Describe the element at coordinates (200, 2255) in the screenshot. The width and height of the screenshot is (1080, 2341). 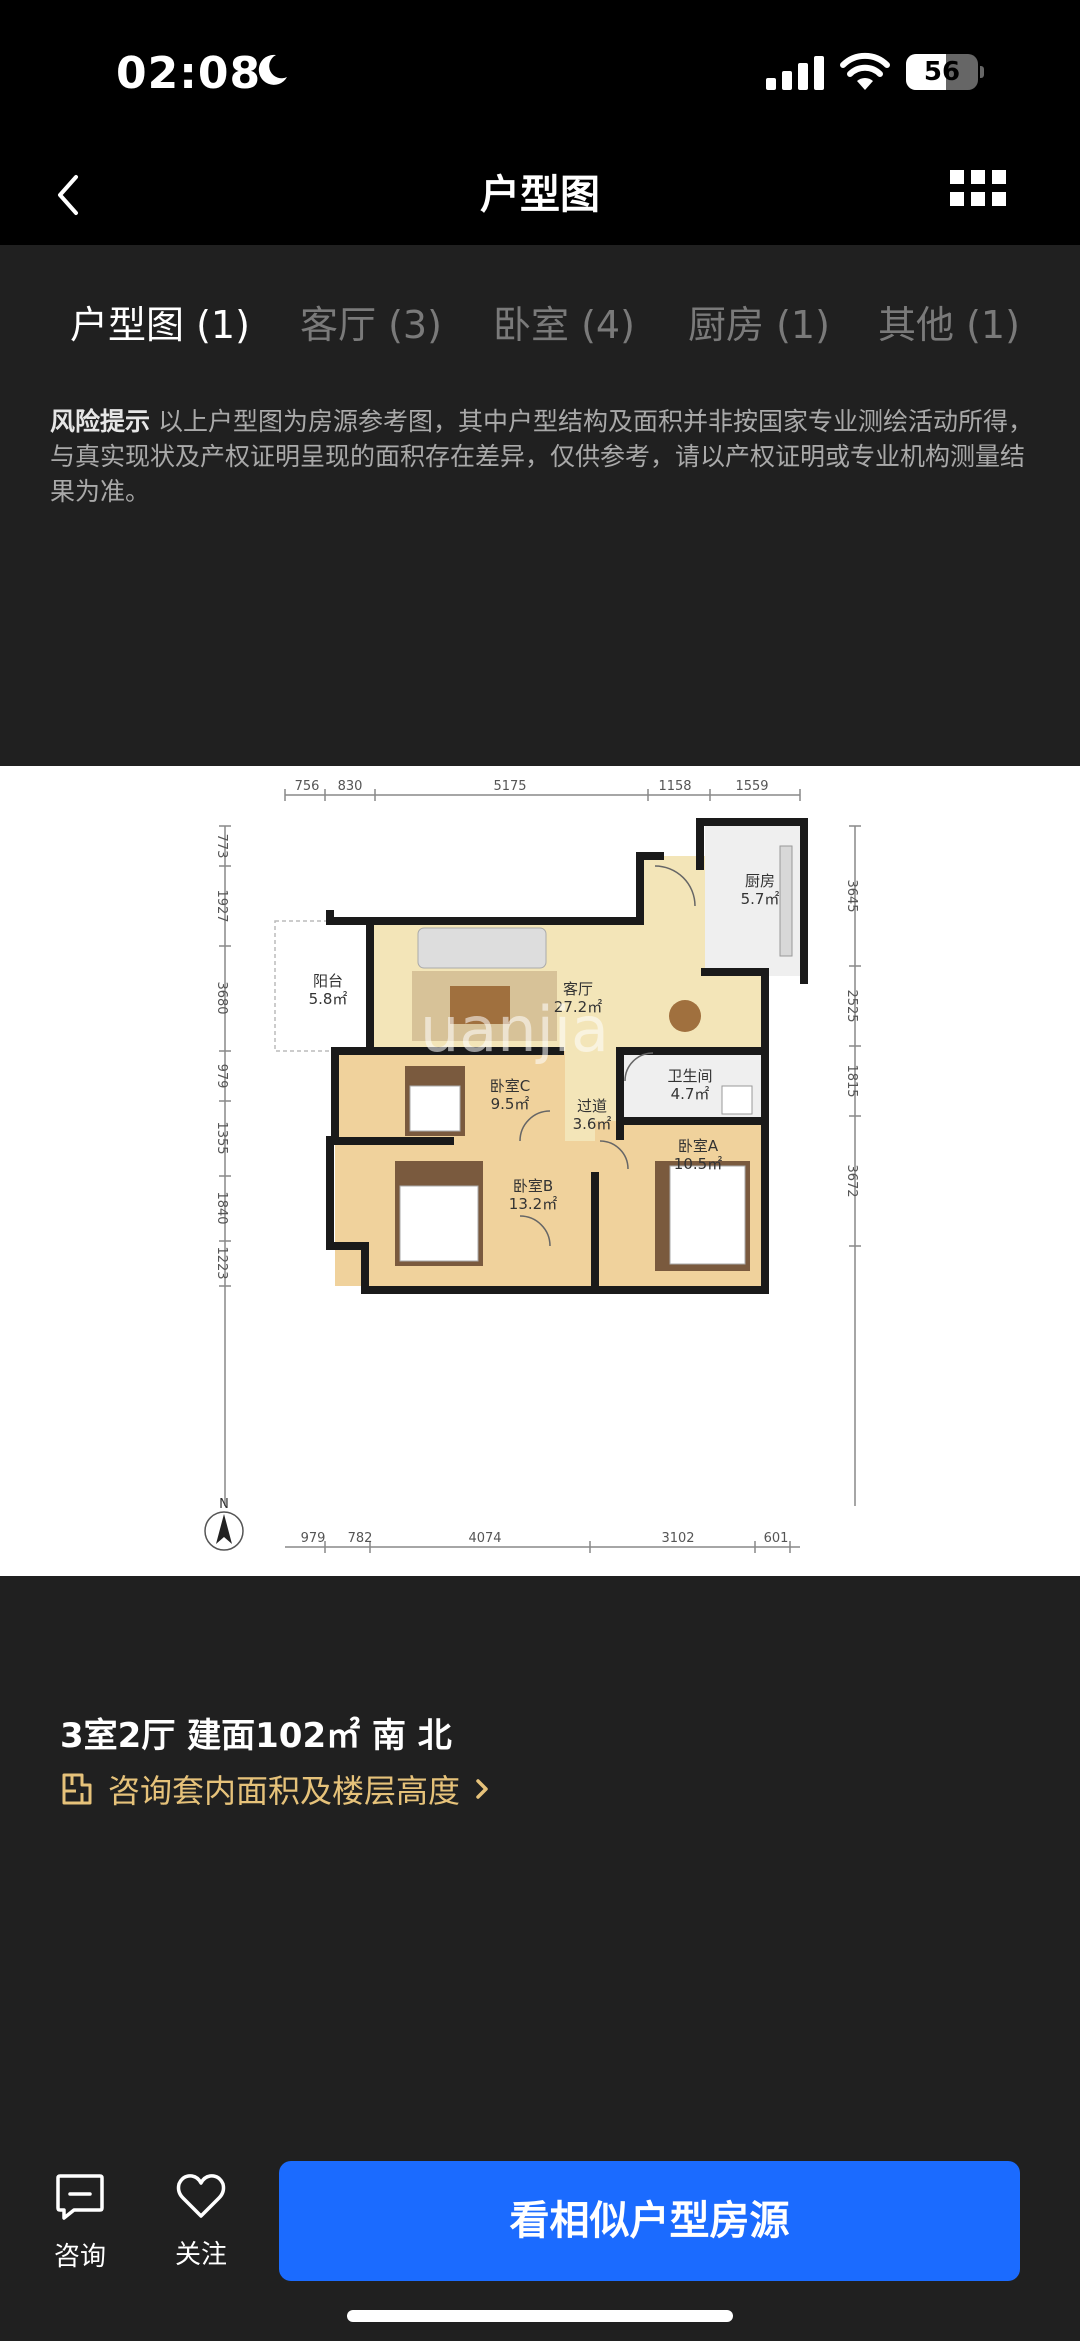
I see `follow-label: 关注` at that location.